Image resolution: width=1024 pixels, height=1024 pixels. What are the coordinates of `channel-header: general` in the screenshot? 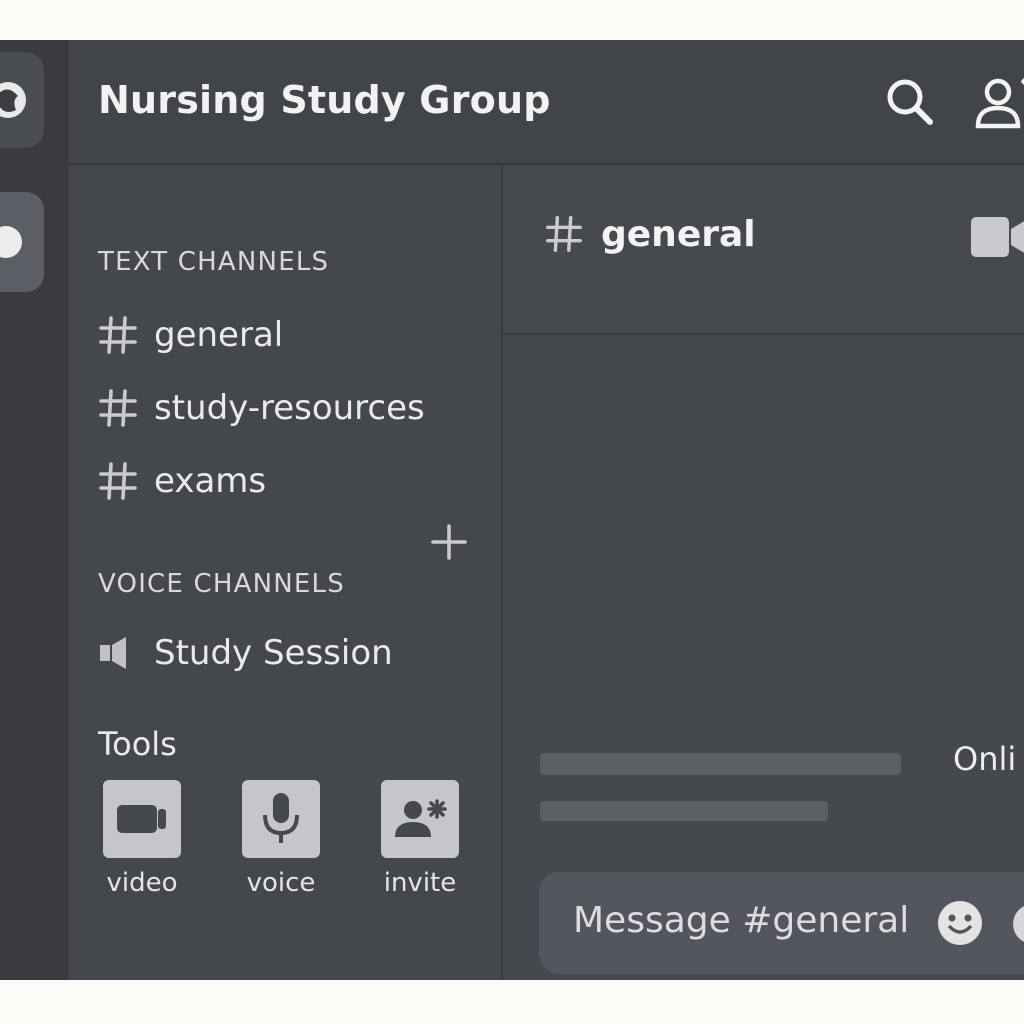 It's located at (763, 250).